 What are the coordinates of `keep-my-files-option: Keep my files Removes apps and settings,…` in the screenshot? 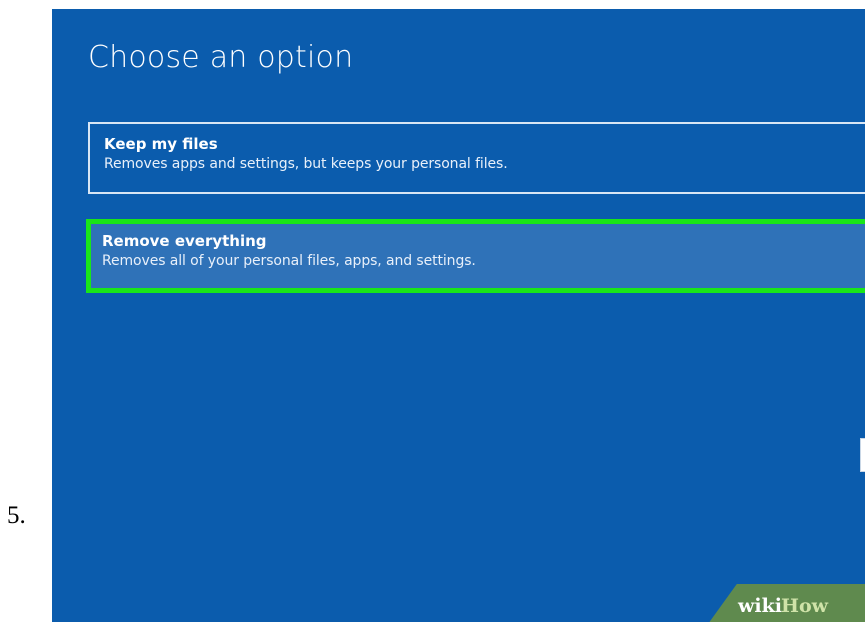 It's located at (476, 158).